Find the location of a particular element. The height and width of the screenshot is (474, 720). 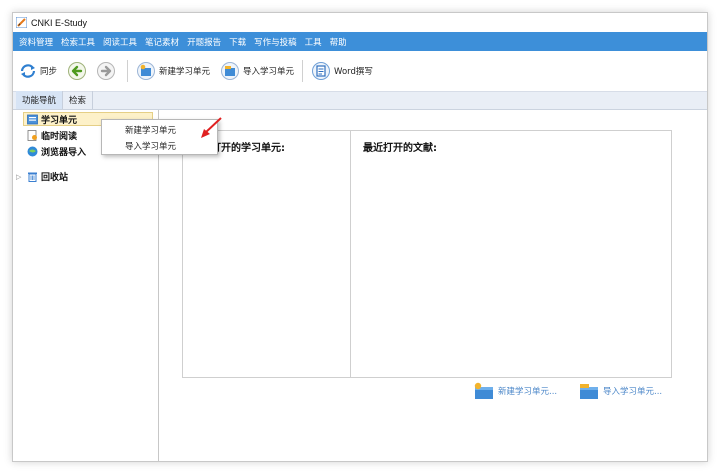

context-menu-new-unit: 新建学习单元 is located at coordinates (150, 130).